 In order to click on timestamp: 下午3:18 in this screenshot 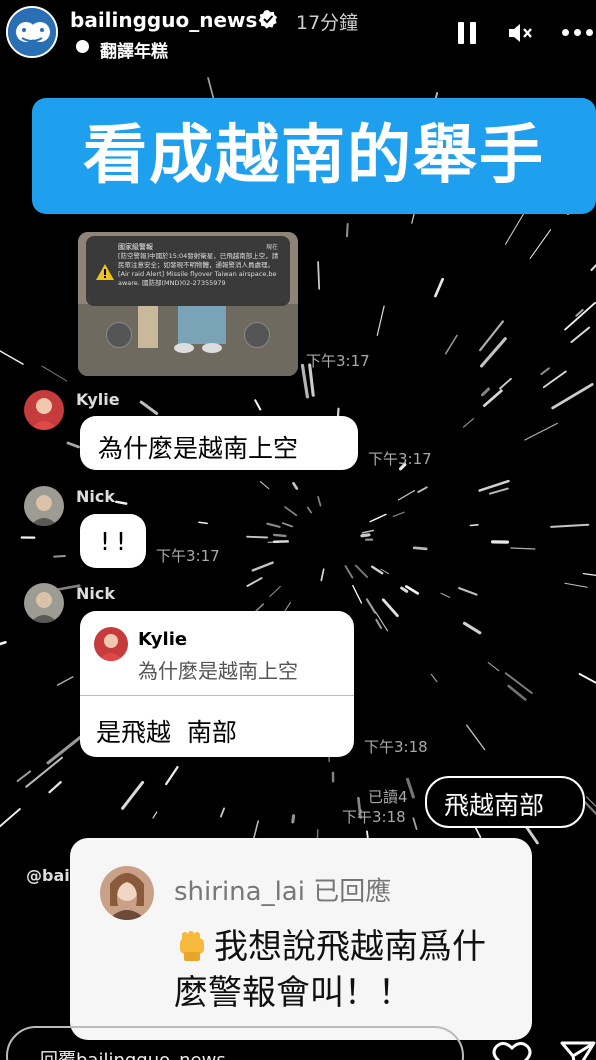, I will do `click(396, 747)`.